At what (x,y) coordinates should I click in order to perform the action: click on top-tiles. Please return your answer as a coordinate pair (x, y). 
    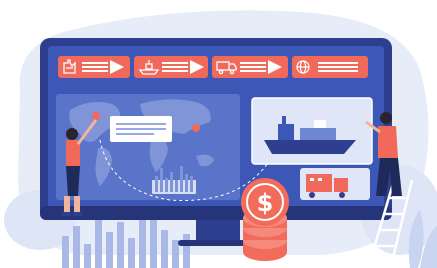
    Looking at the image, I should click on (213, 67).